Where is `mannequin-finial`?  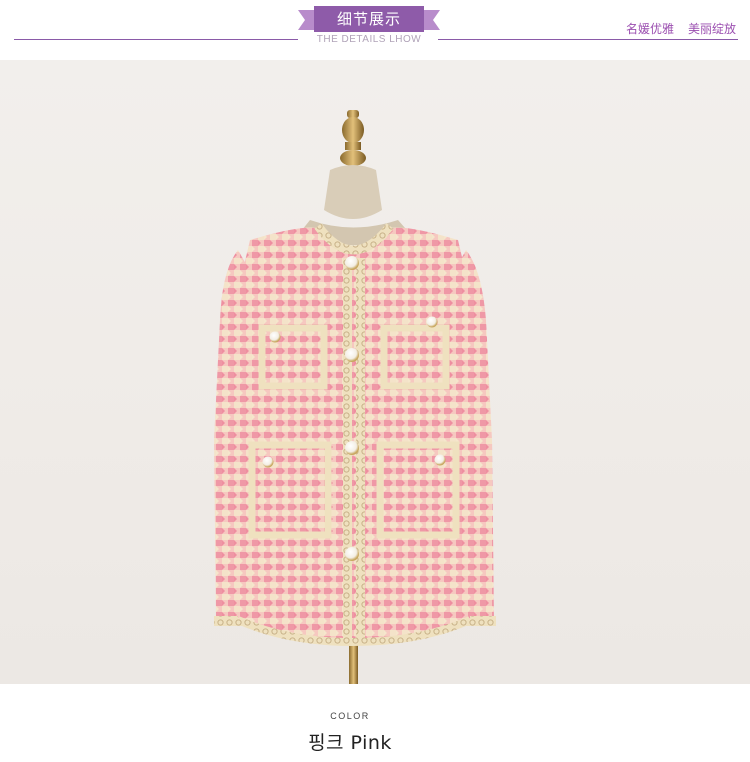
mannequin-finial is located at coordinates (353, 138).